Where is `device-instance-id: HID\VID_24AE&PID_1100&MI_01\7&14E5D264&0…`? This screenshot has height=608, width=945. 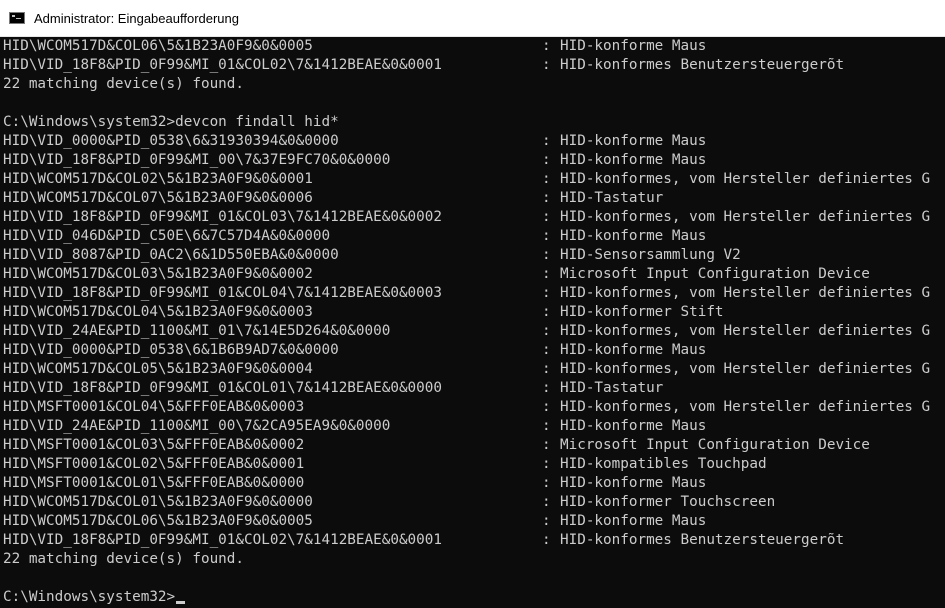 device-instance-id: HID\VID_24AE&PID_1100&MI_01\7&14E5D264&0… is located at coordinates (197, 331).